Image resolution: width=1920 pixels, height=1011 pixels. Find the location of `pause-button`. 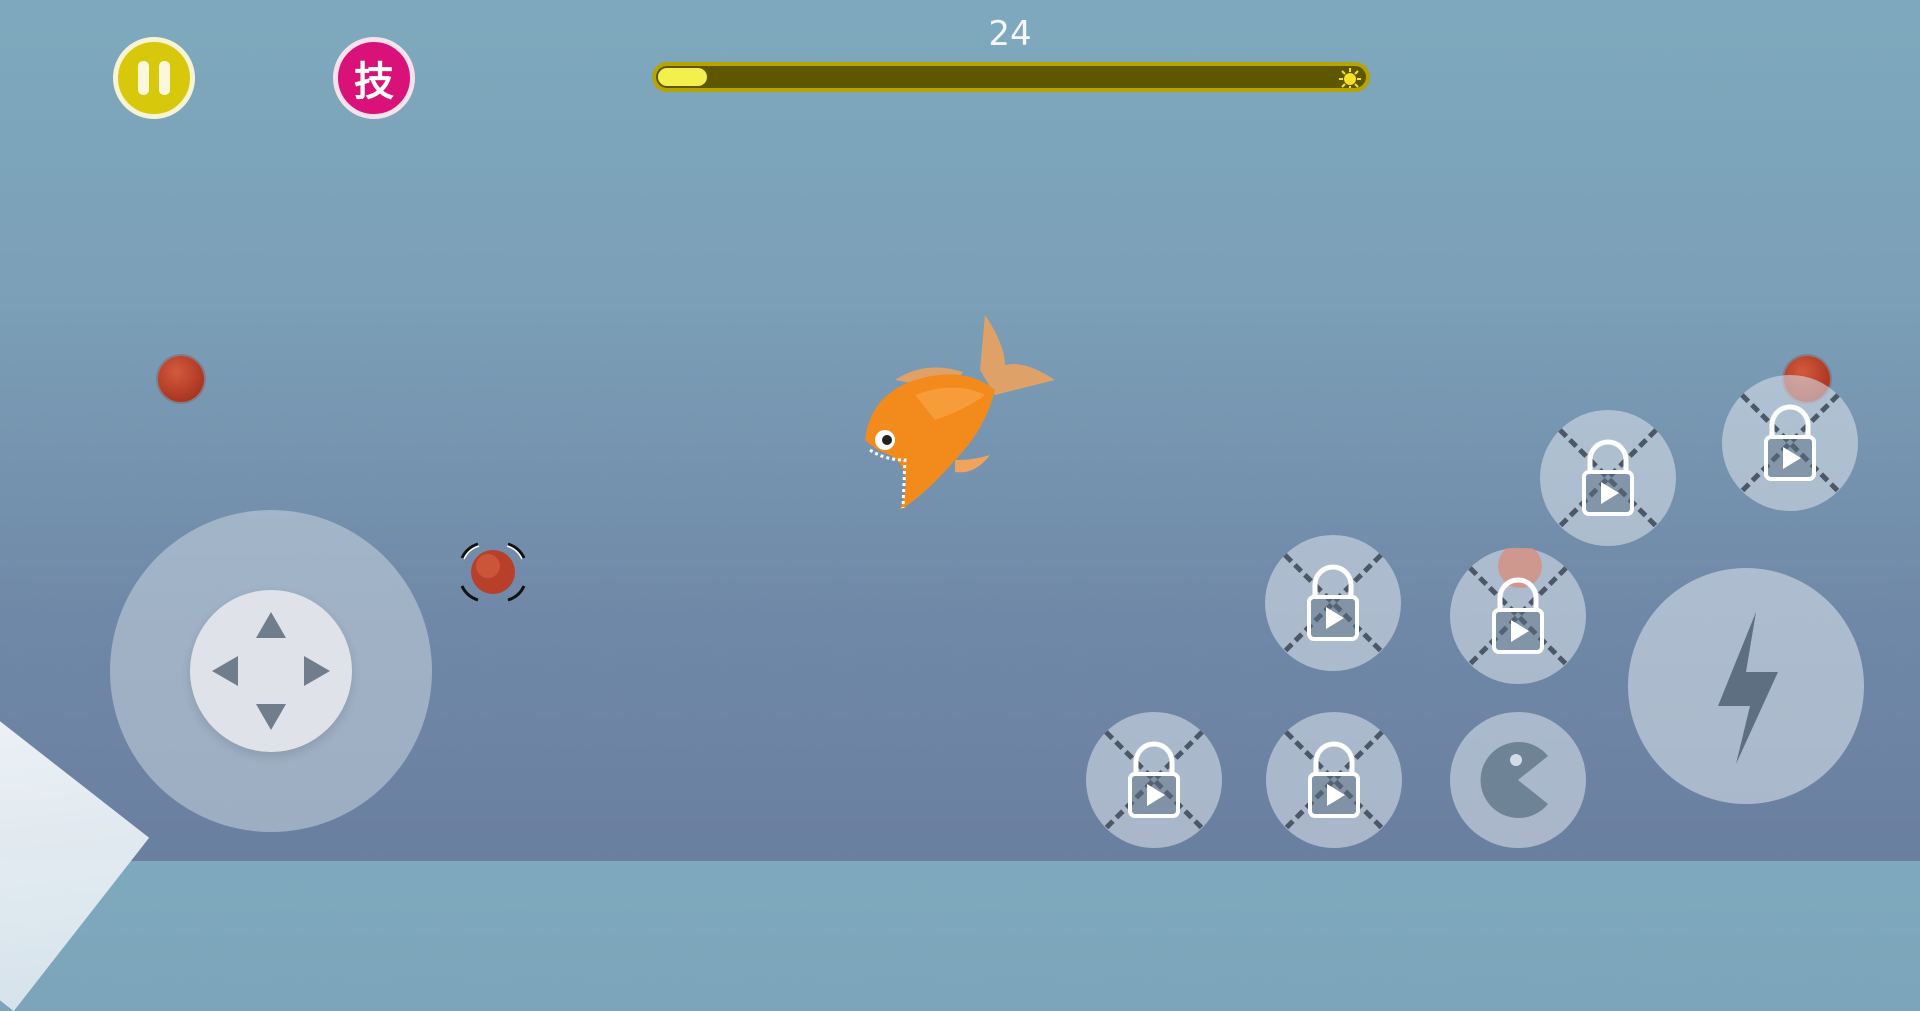

pause-button is located at coordinates (154, 78).